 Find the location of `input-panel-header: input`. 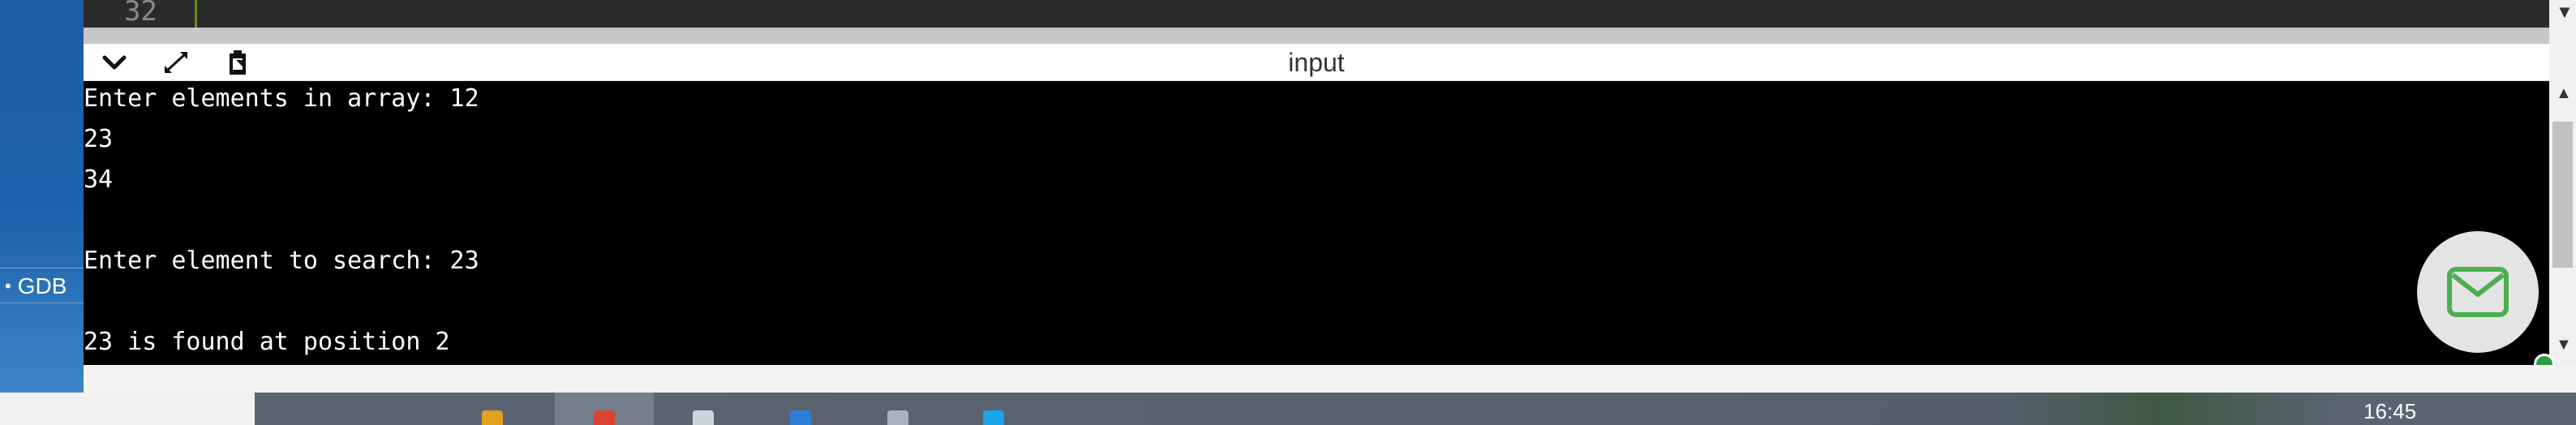

input-panel-header: input is located at coordinates (1316, 62).